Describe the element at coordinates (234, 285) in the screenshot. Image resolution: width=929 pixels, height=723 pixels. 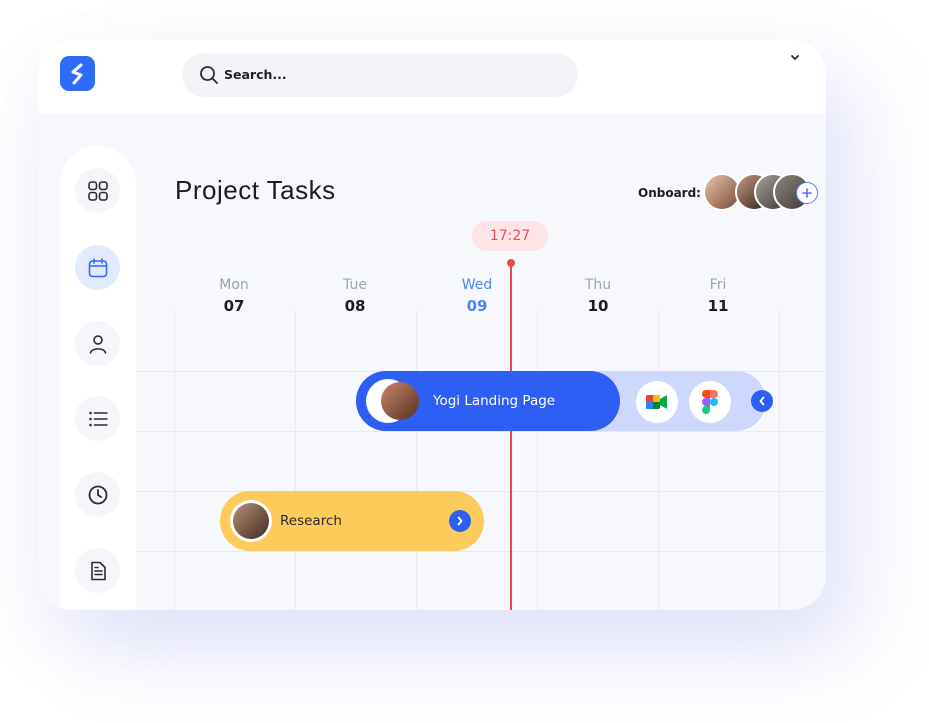
I see `day-name: Mon` at that location.